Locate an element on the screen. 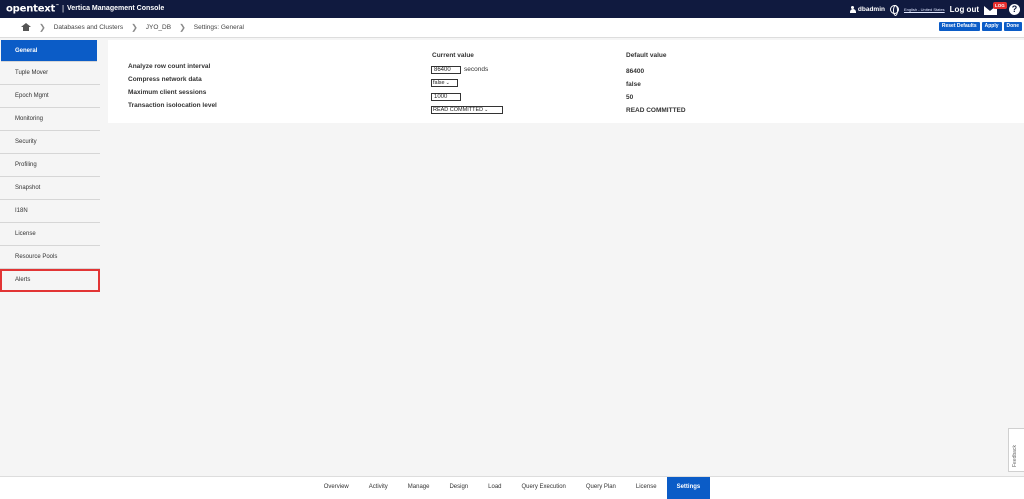 The height and width of the screenshot is (499, 1024). page-actions: Reset Defaults Apply Done is located at coordinates (980, 26).